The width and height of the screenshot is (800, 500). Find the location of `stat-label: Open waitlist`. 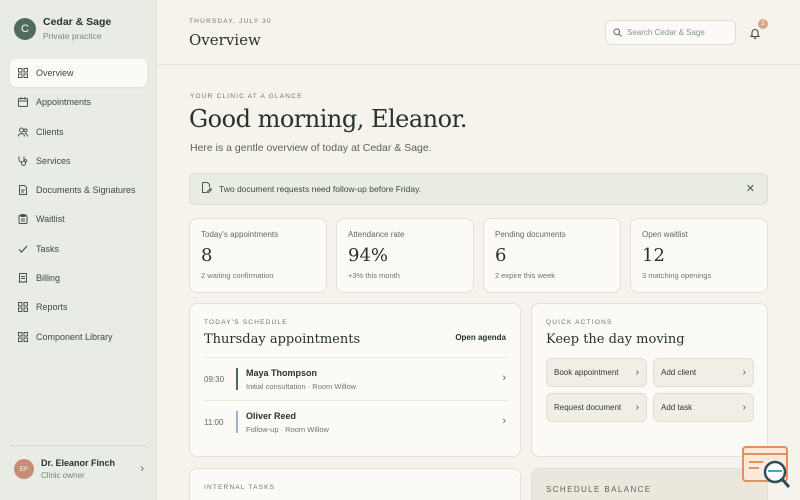

stat-label: Open waitlist is located at coordinates (665, 234).